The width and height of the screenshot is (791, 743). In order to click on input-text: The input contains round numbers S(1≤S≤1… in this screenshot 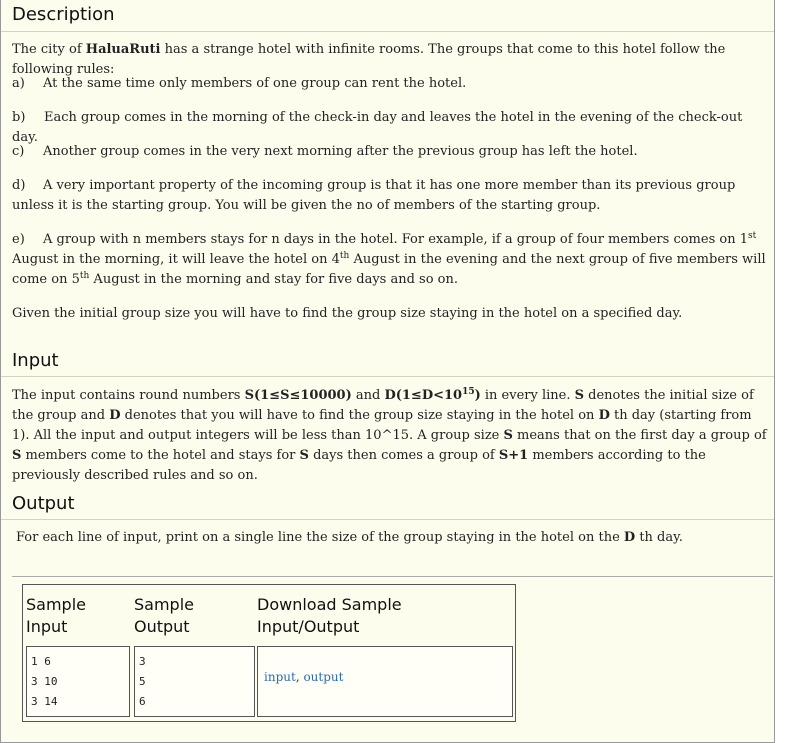, I will do `click(389, 435)`.